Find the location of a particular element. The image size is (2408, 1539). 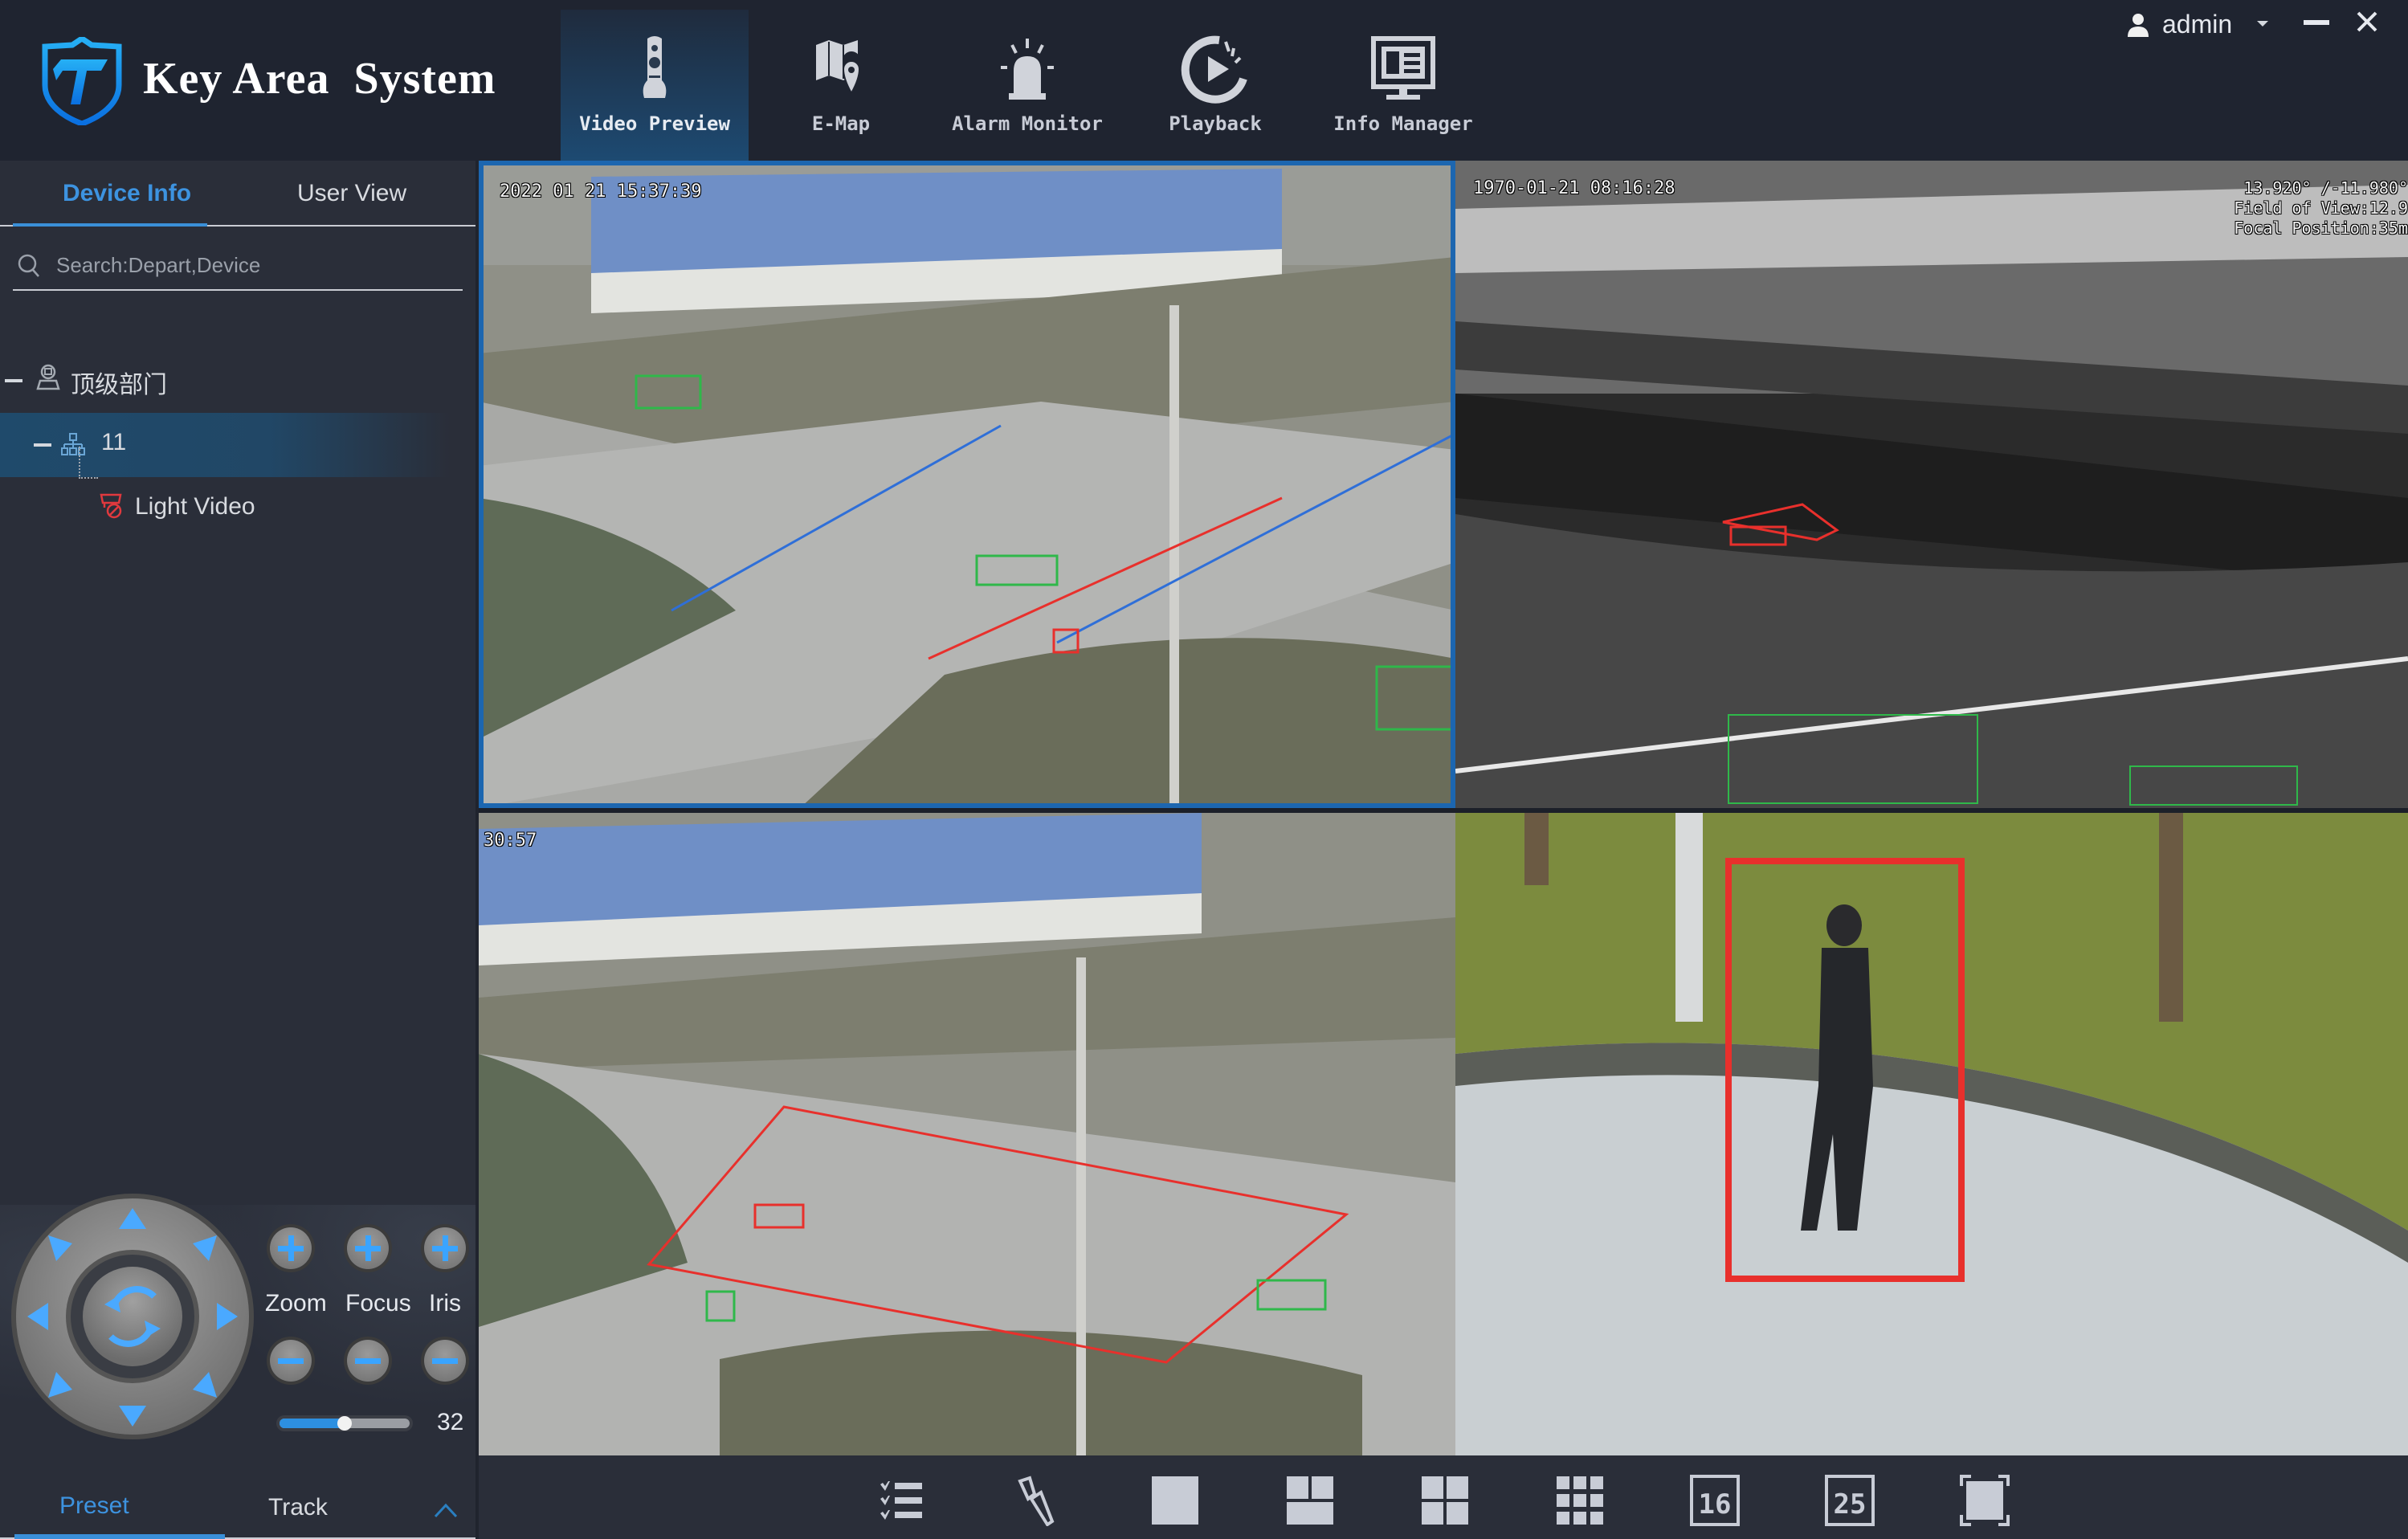

osd-timestamp: 30:57 is located at coordinates (511, 841).